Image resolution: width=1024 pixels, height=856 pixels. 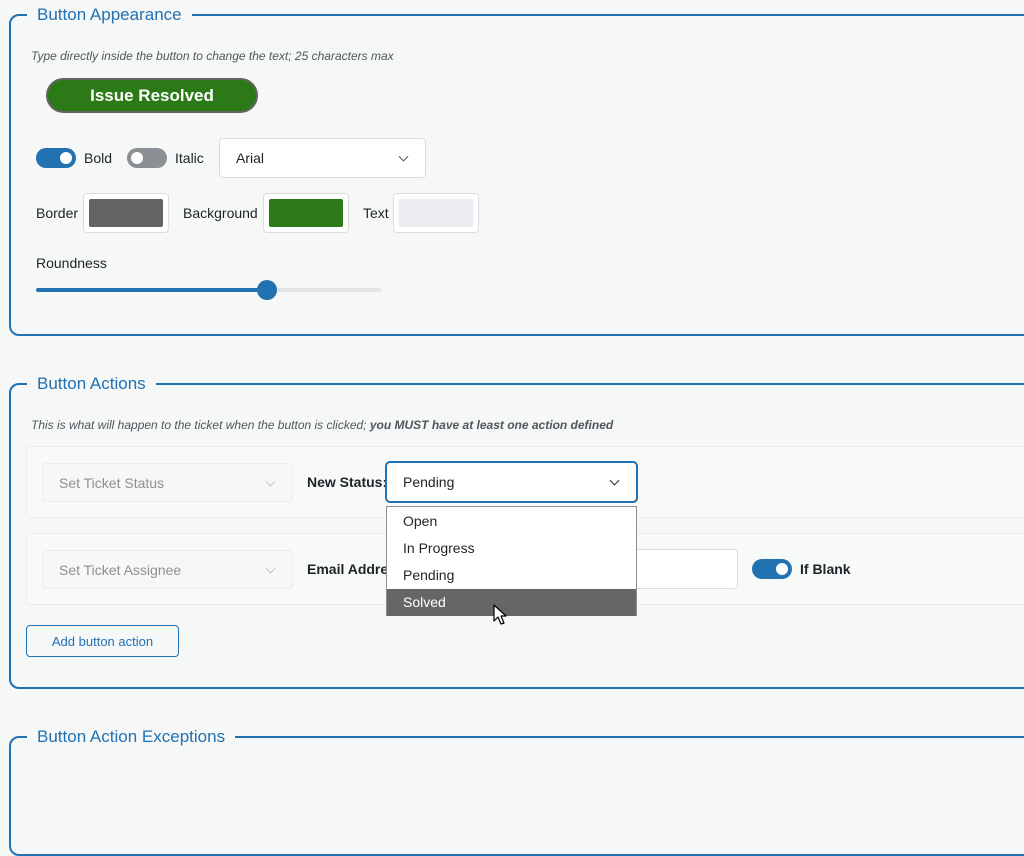 What do you see at coordinates (167, 482) in the screenshot?
I see `action-type-select-status: Set Ticket Status` at bounding box center [167, 482].